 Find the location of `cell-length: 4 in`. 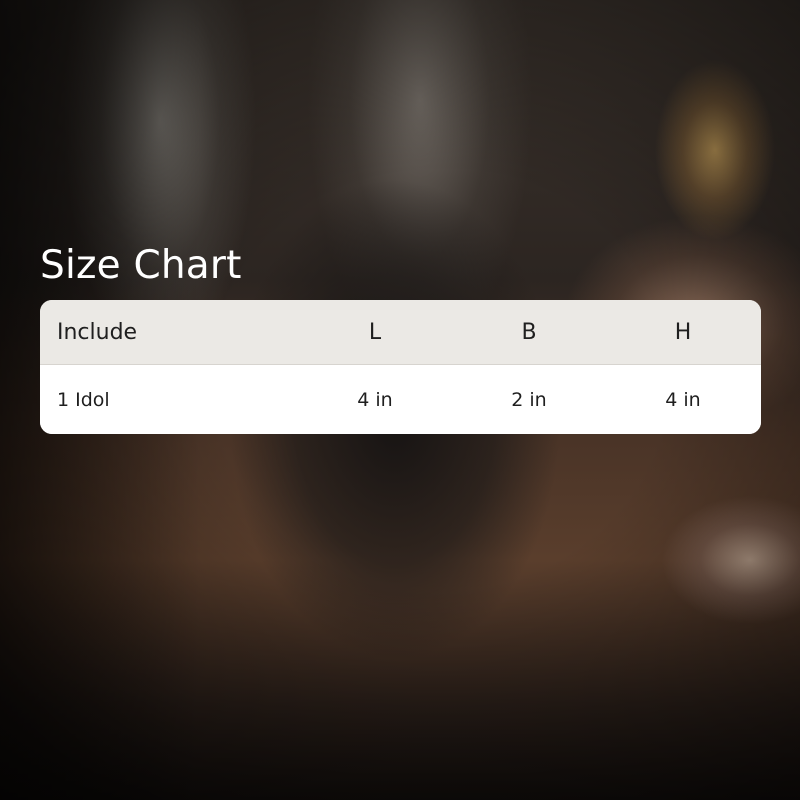

cell-length: 4 in is located at coordinates (375, 399).